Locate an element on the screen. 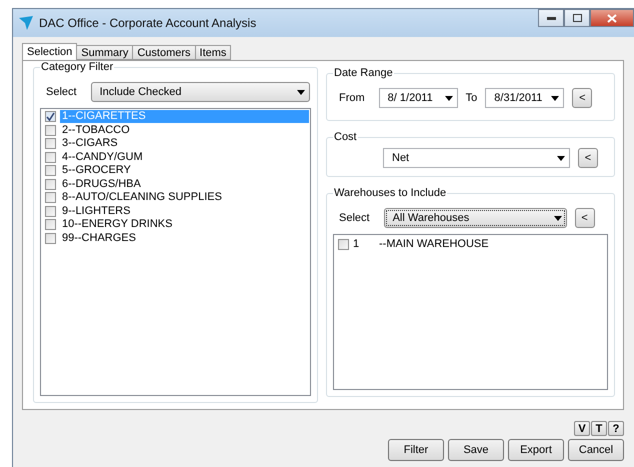  maximize-icon is located at coordinates (577, 18).